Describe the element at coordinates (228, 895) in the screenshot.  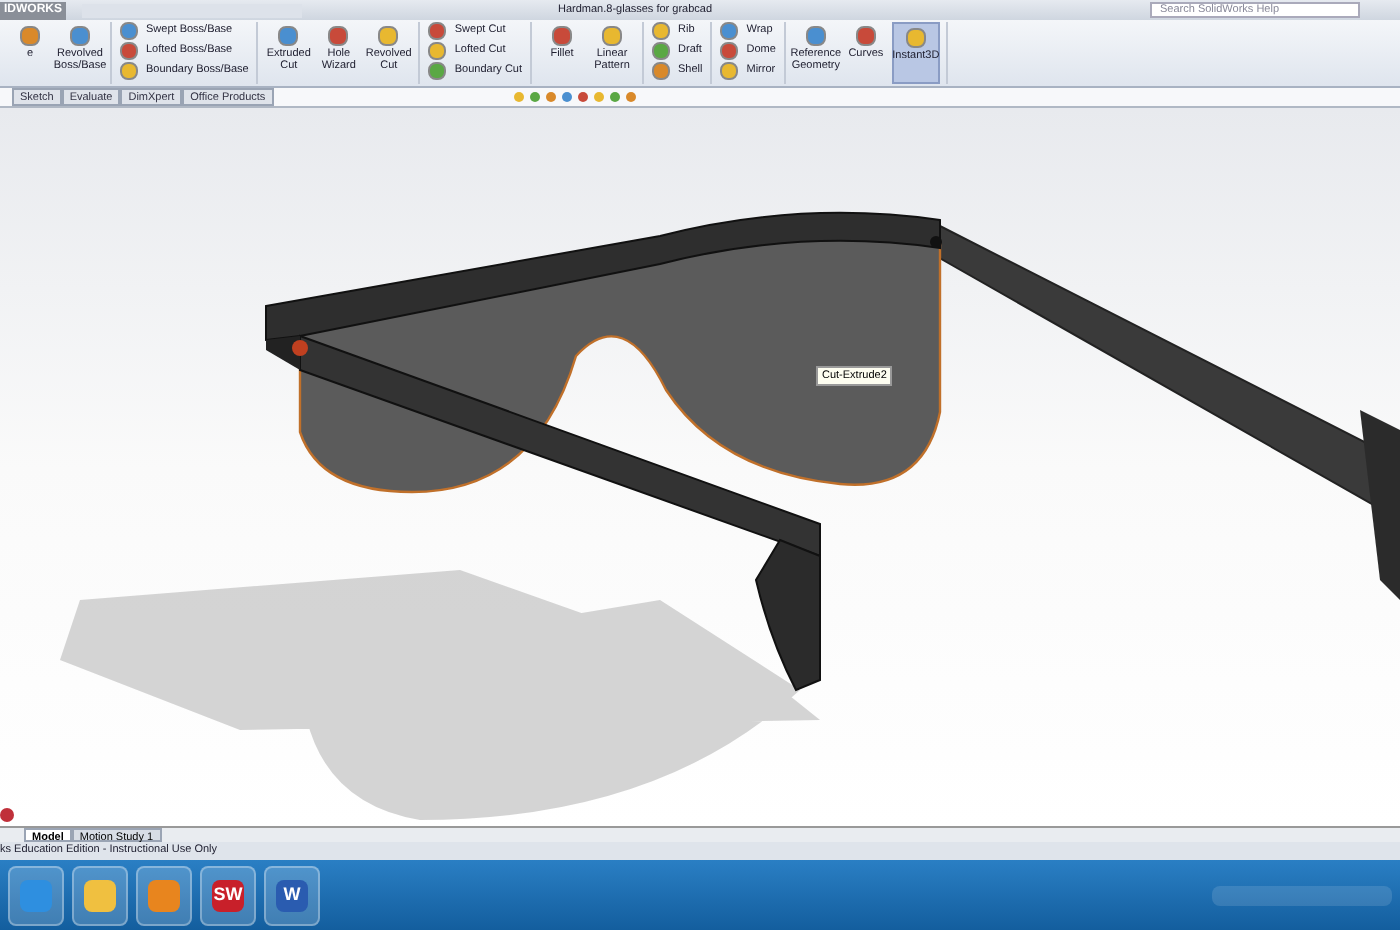
I see `taskbar-app-button: SW` at that location.